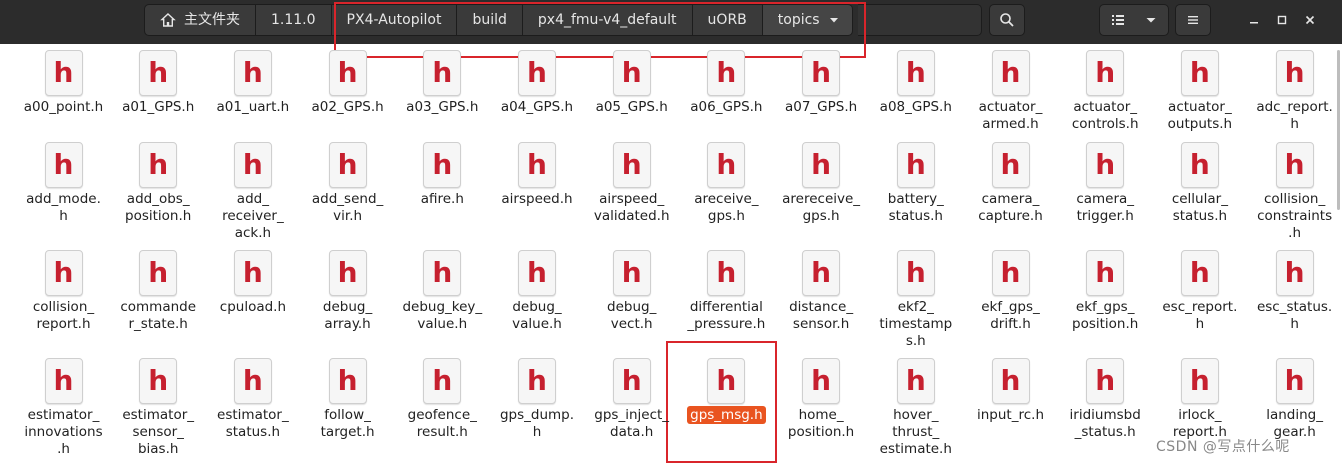 The height and width of the screenshot is (464, 1342). I want to click on breadcrumb-label: topics, so click(798, 20).